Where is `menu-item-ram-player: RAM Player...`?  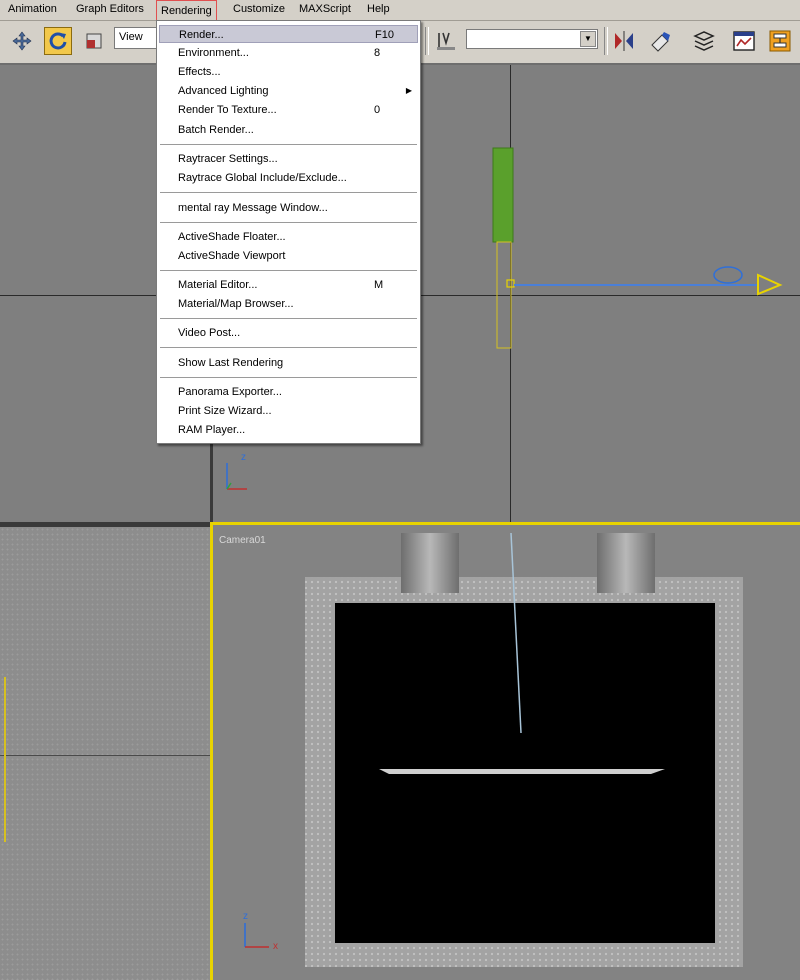
menu-item-ram-player: RAM Player... is located at coordinates (288, 430).